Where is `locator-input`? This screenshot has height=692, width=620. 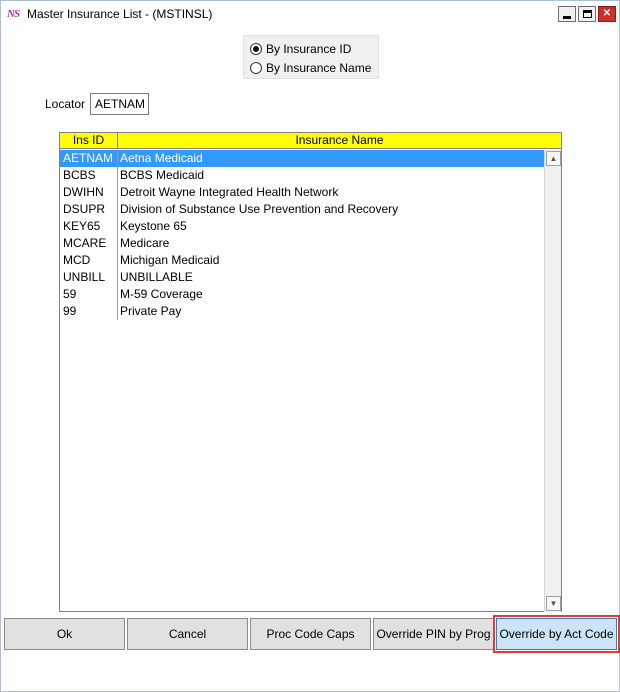 locator-input is located at coordinates (119, 104).